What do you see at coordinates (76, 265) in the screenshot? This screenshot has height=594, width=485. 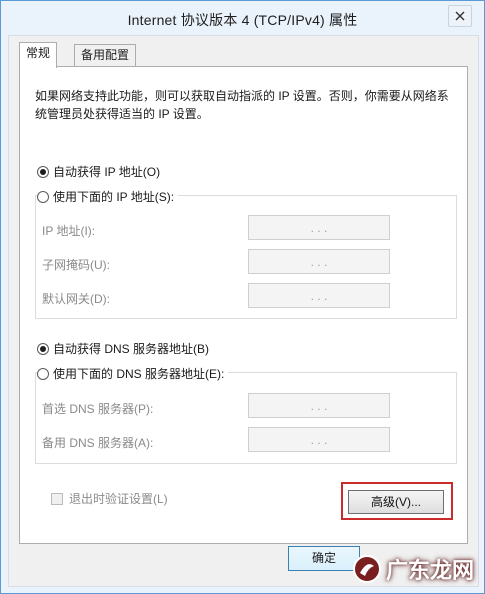 I see `subnet-mask-label: 子网掩码(U):` at bounding box center [76, 265].